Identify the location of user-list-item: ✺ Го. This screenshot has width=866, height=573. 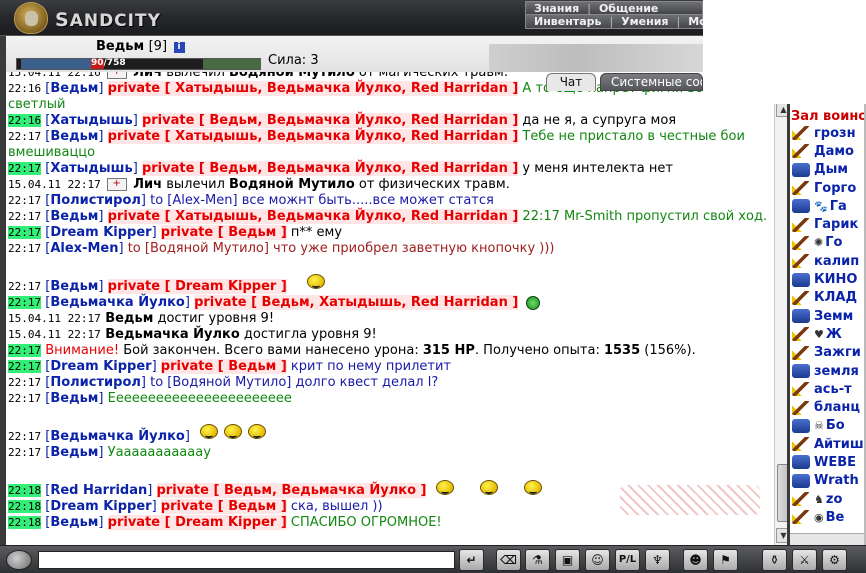
(828, 243).